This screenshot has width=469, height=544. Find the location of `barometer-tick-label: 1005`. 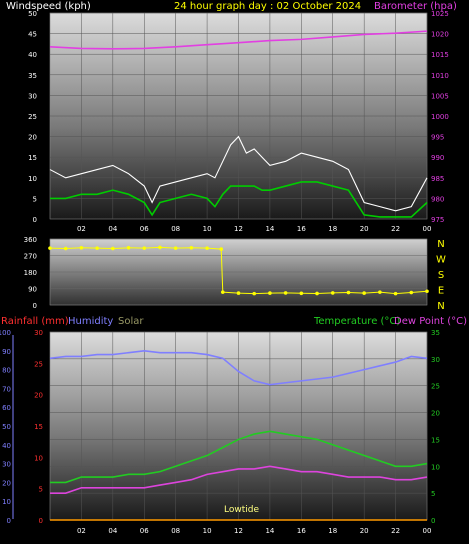

barometer-tick-label: 1005 is located at coordinates (440, 96).